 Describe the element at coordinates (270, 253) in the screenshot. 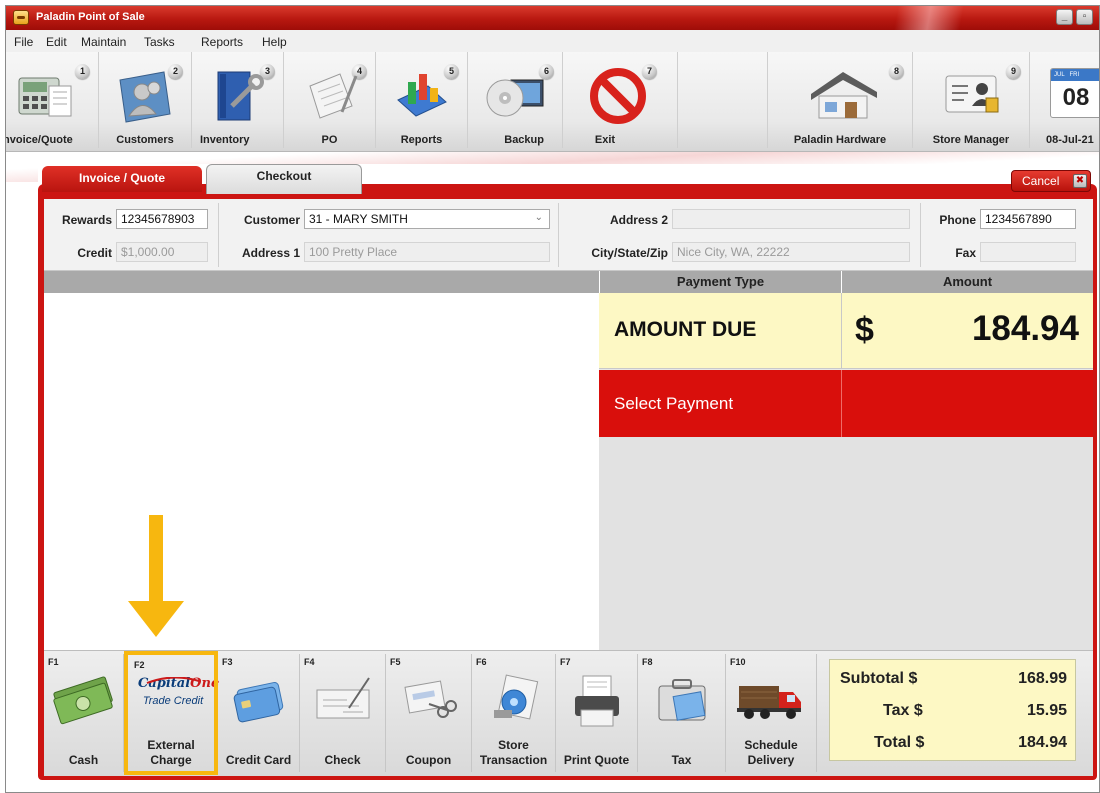

I see `address1-label: Address 1` at that location.